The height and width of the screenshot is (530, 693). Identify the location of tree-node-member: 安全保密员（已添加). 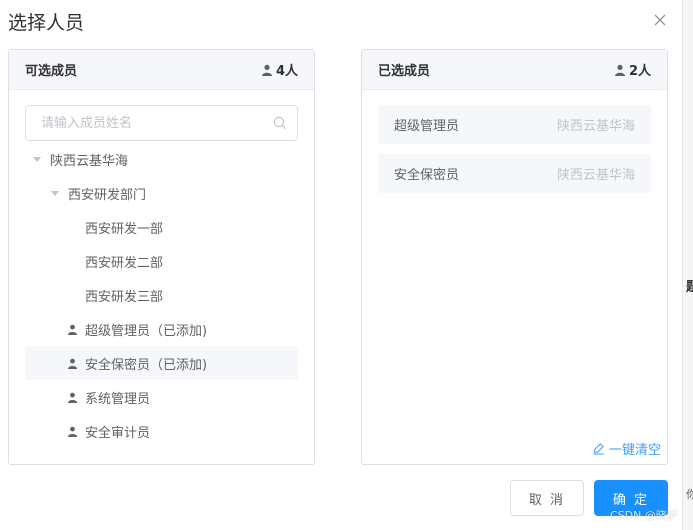
(161, 363).